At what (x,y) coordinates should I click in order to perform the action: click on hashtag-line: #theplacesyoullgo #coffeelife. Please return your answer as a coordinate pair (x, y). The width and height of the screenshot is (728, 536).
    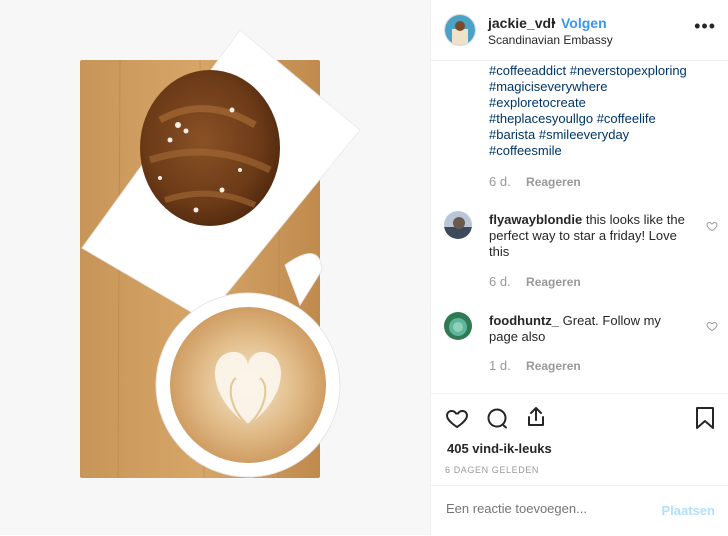
    Looking at the image, I should click on (601, 119).